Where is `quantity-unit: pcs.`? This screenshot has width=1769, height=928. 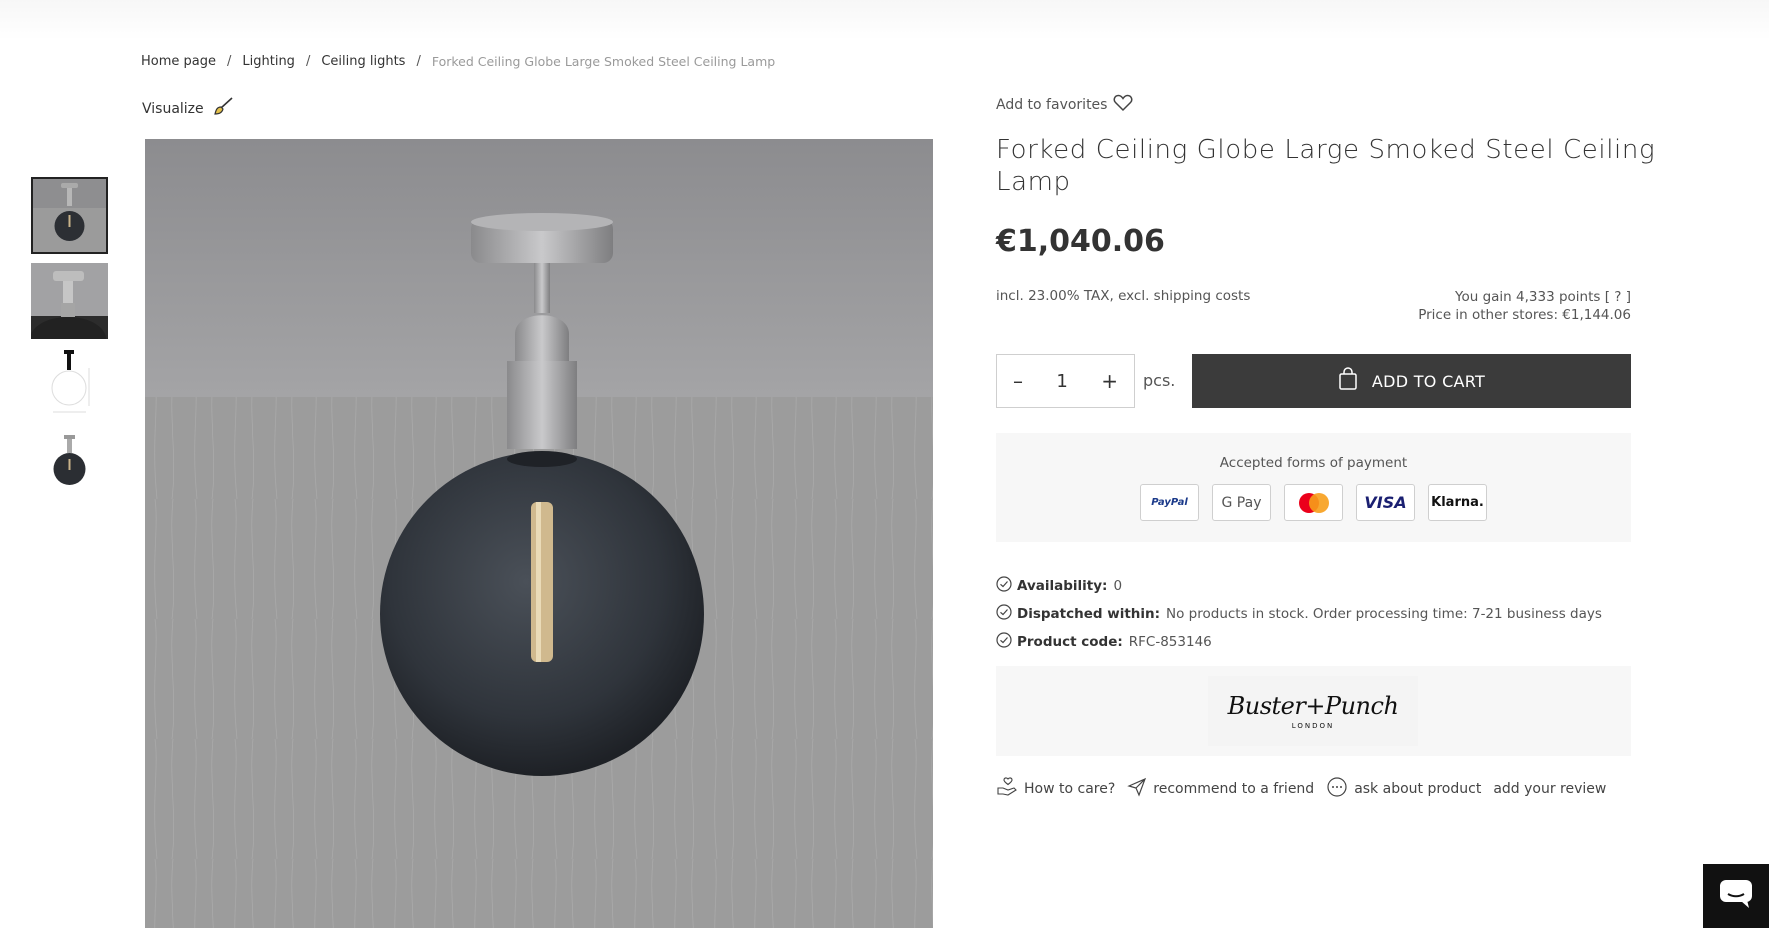 quantity-unit: pcs. is located at coordinates (1159, 380).